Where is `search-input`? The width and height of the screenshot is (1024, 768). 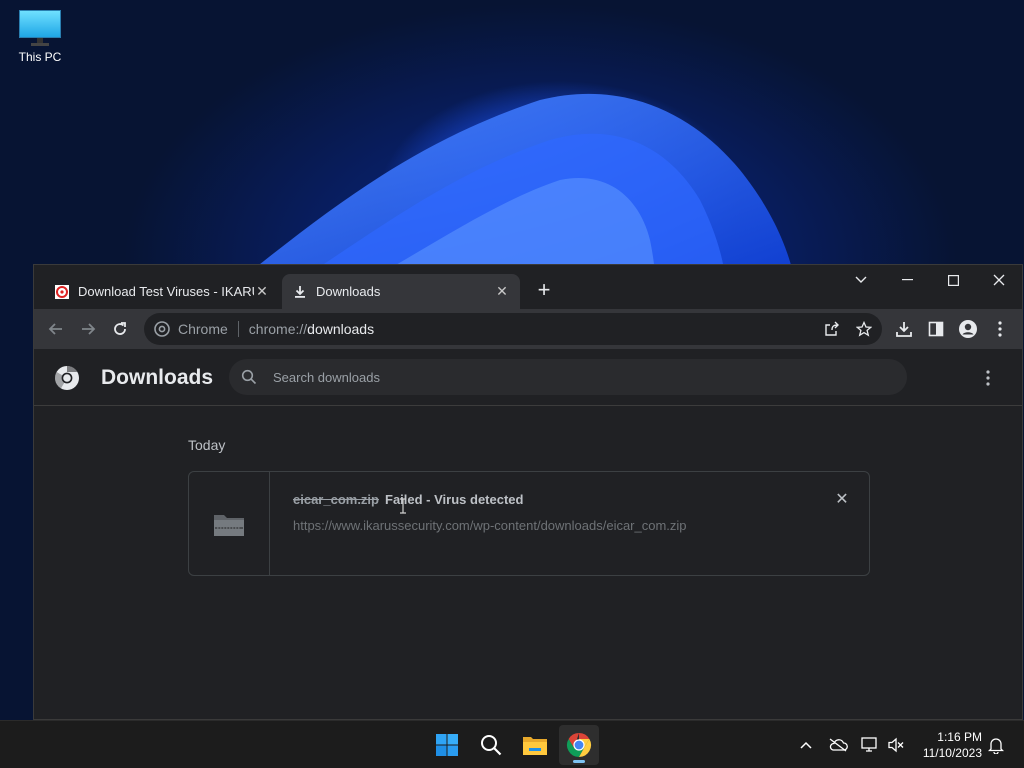 search-input is located at coordinates (573, 377).